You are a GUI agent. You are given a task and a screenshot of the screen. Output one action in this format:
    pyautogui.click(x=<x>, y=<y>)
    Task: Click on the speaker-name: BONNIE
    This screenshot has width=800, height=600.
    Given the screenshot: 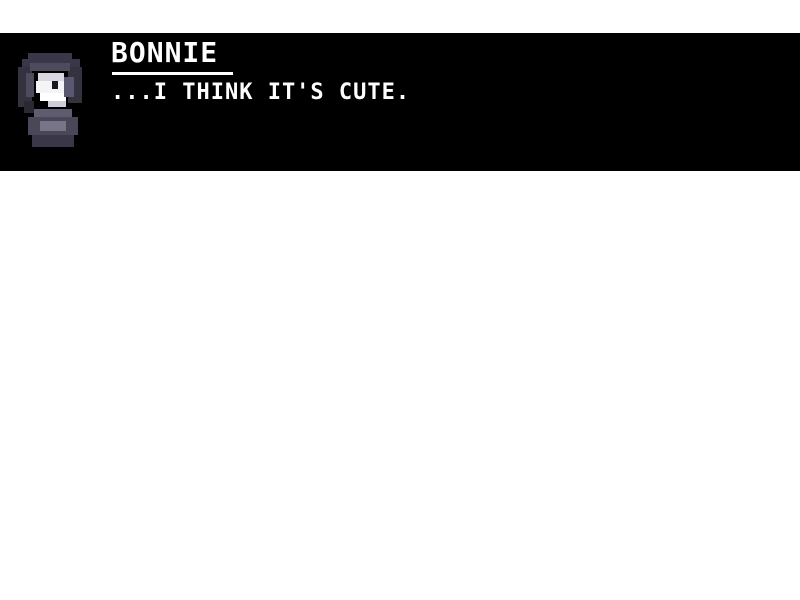 What is the action you would take?
    pyautogui.click(x=165, y=52)
    